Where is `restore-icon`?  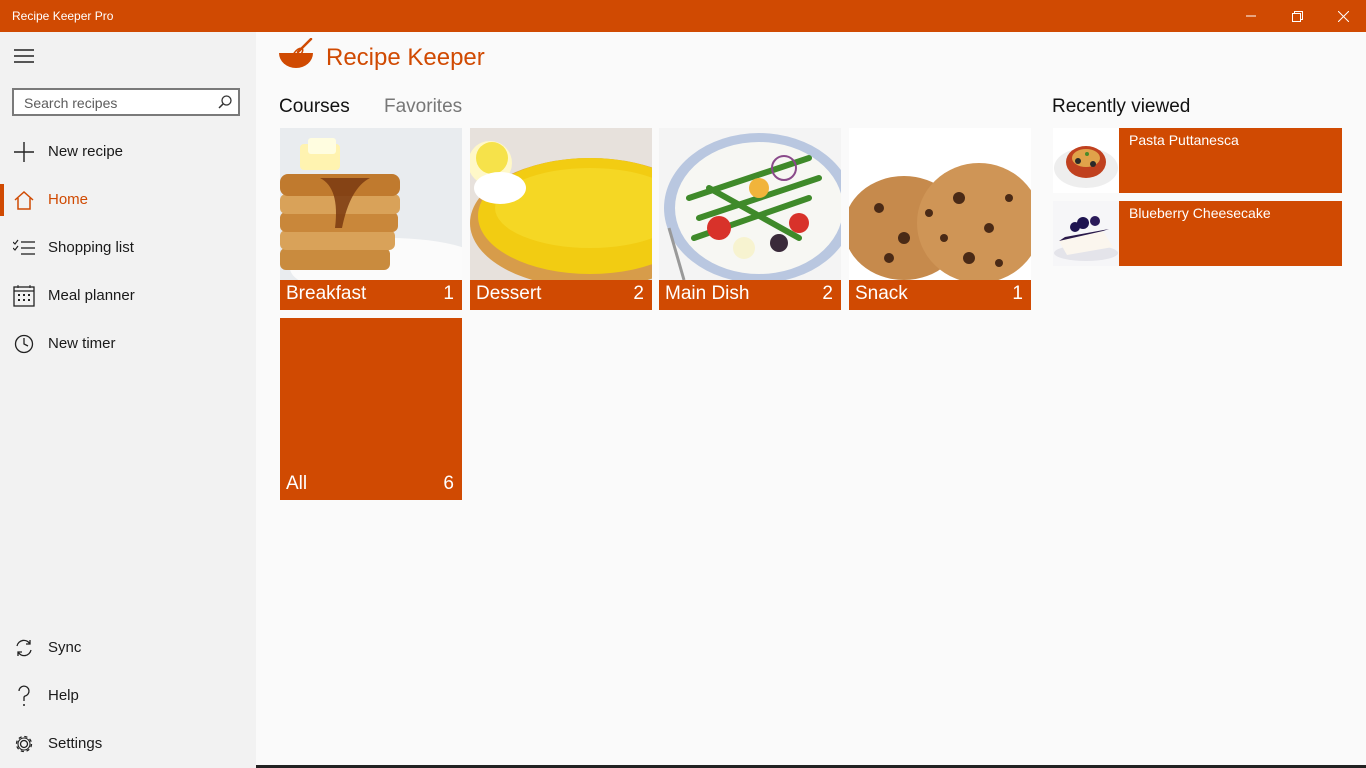 restore-icon is located at coordinates (1297, 16).